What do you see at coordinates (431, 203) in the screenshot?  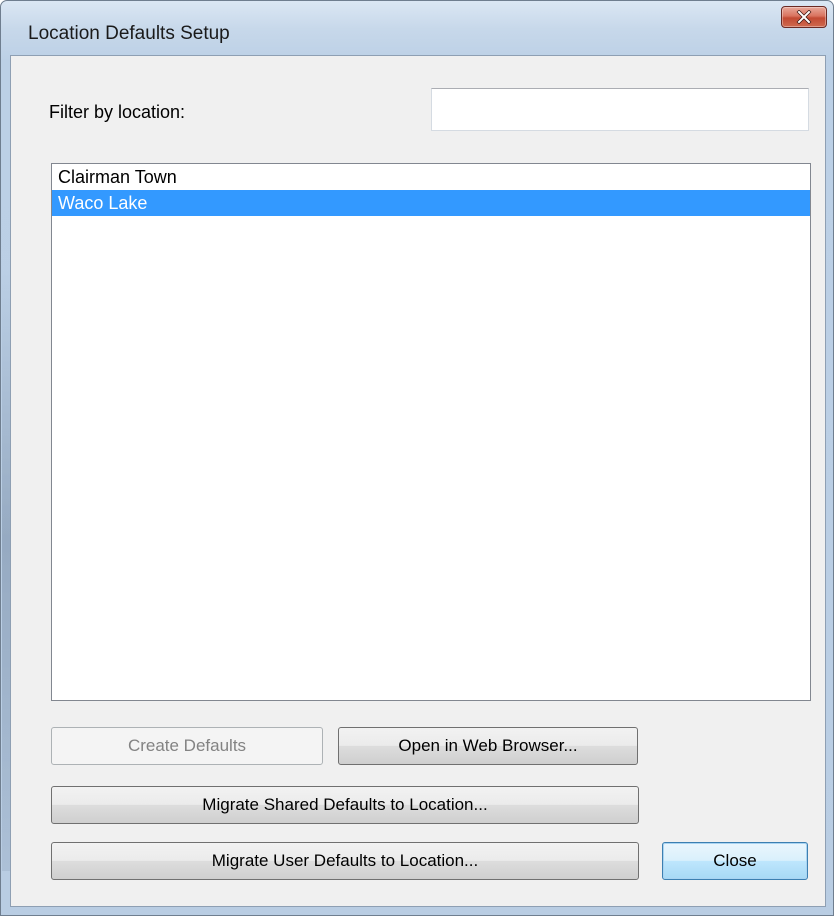 I see `list-item: Waco Lake` at bounding box center [431, 203].